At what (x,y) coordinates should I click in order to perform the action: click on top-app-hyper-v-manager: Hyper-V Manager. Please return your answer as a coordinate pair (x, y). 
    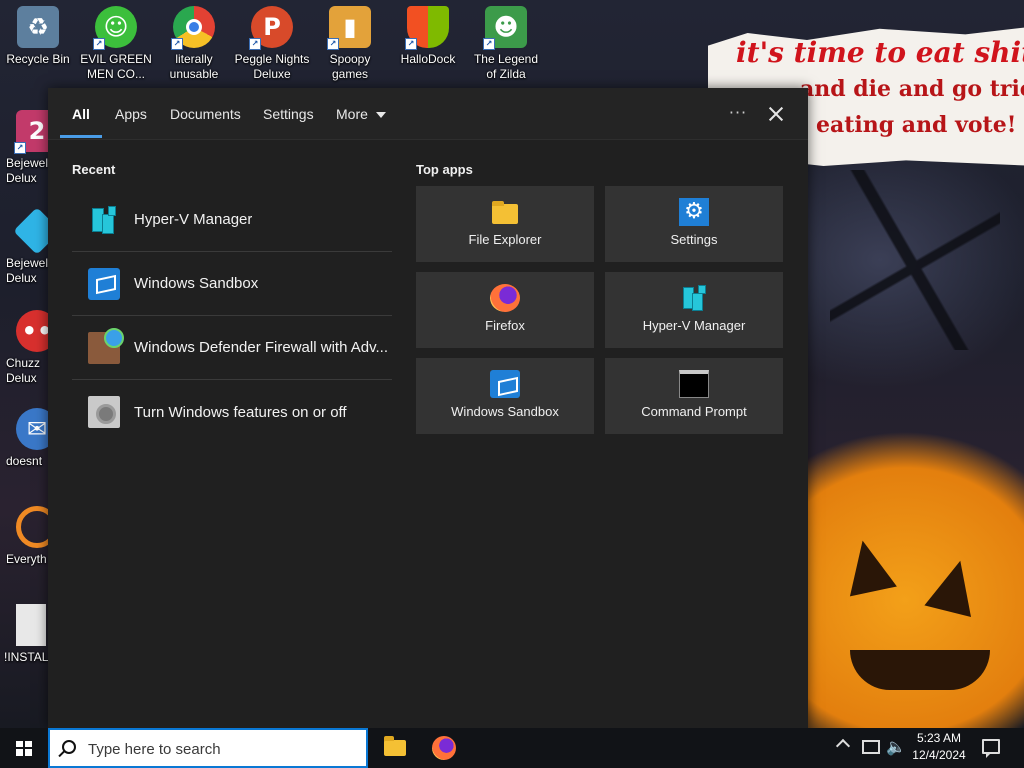
    Looking at the image, I should click on (694, 310).